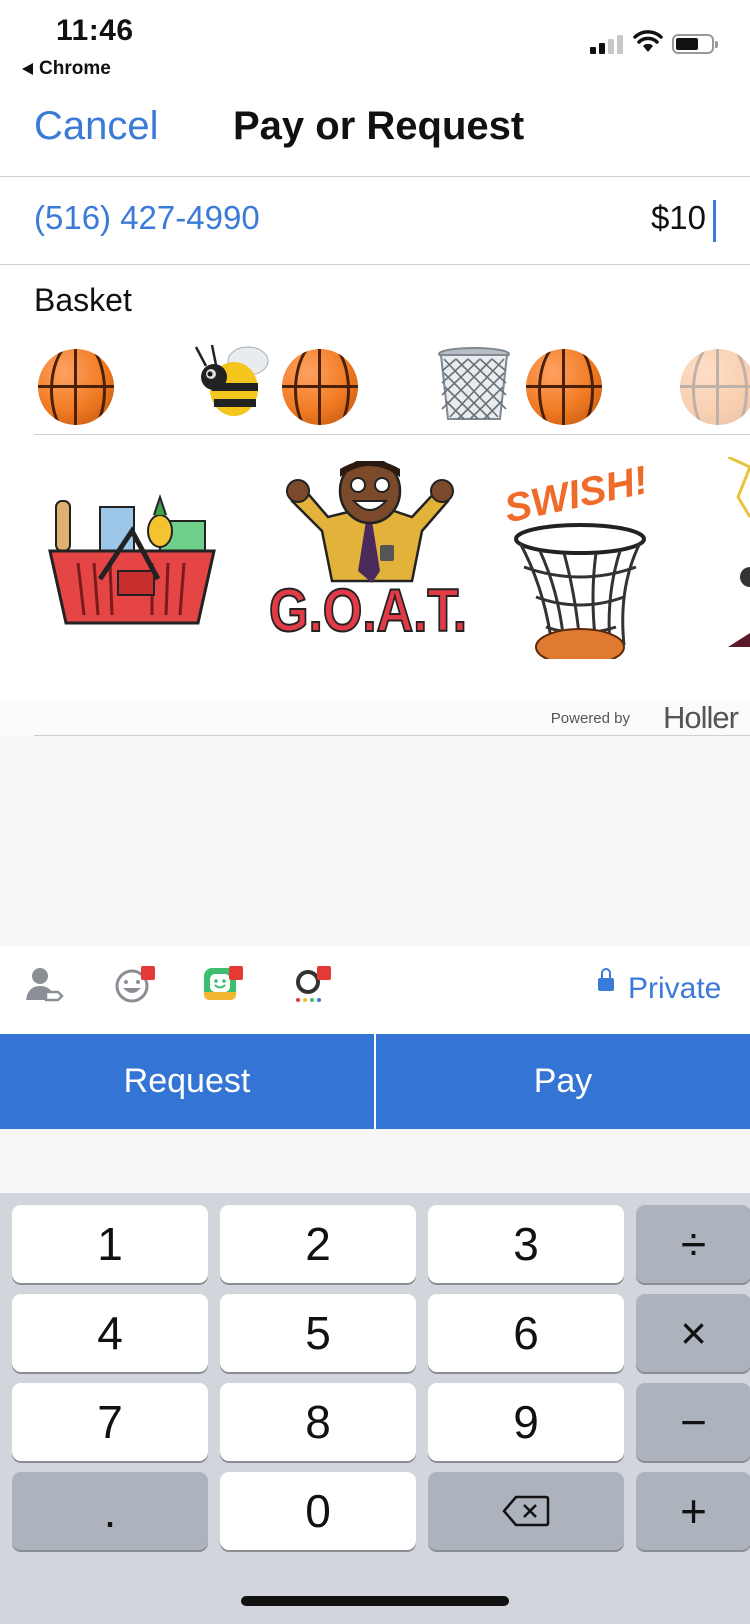 The image size is (750, 1624). What do you see at coordinates (44, 984) in the screenshot?
I see `contact-tag-icon` at bounding box center [44, 984].